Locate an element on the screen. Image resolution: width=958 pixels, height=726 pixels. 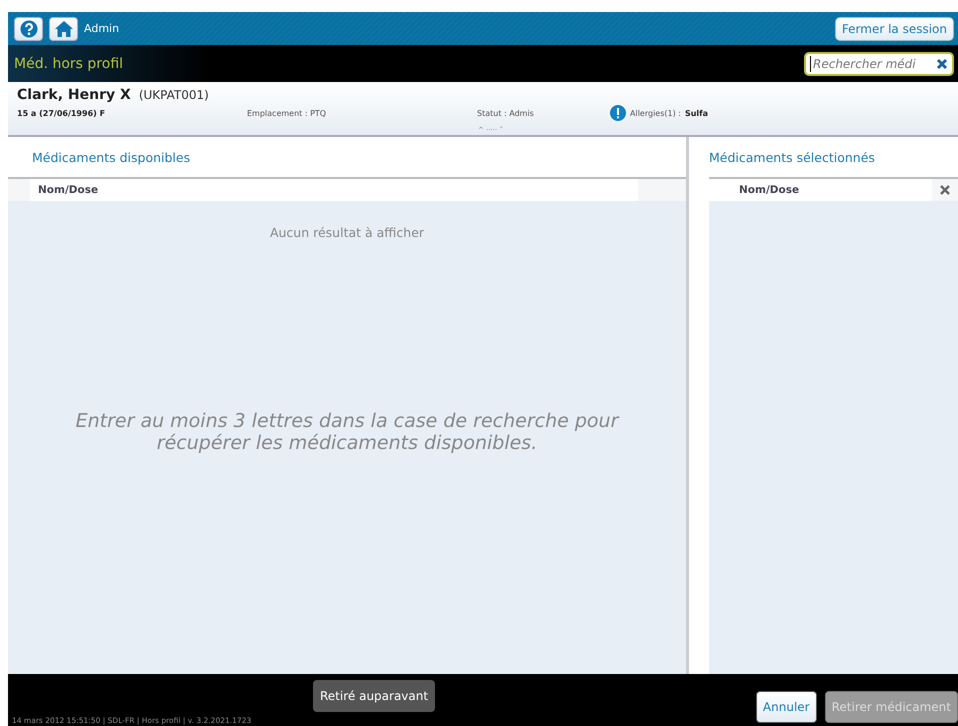
patient-age: 15 a (27/06/1996) F is located at coordinates (61, 113).